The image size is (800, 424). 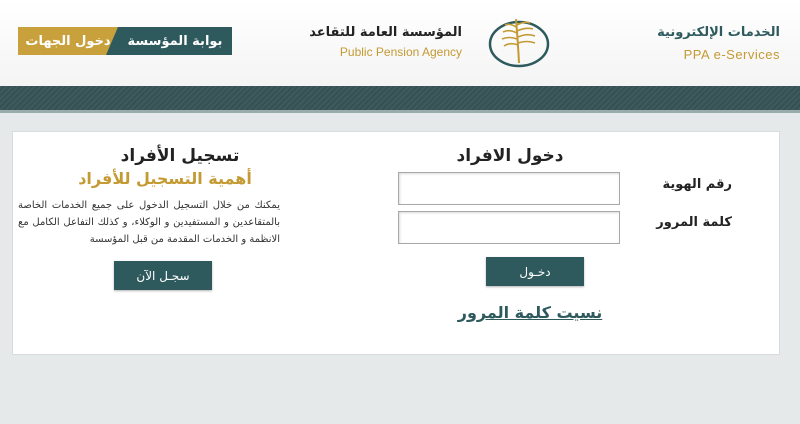 What do you see at coordinates (510, 156) in the screenshot?
I see `login-title: دخول الافراد` at bounding box center [510, 156].